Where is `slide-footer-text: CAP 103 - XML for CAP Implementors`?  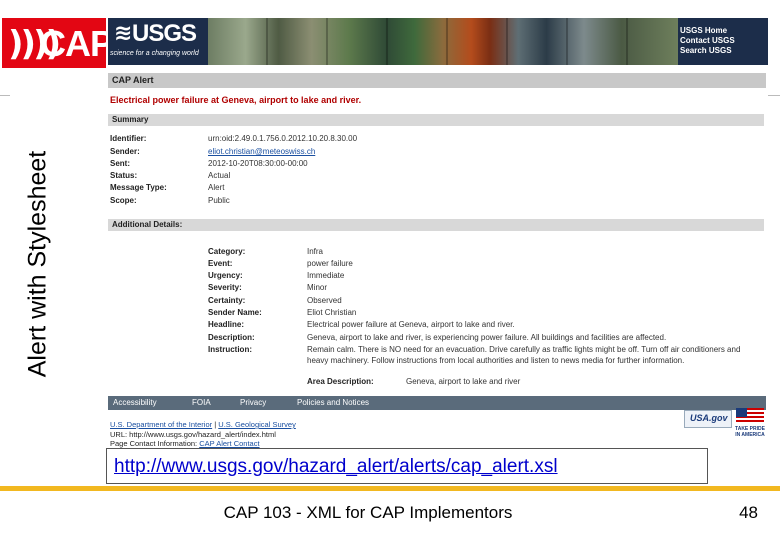 slide-footer-text: CAP 103 - XML for CAP Implementors is located at coordinates (368, 512).